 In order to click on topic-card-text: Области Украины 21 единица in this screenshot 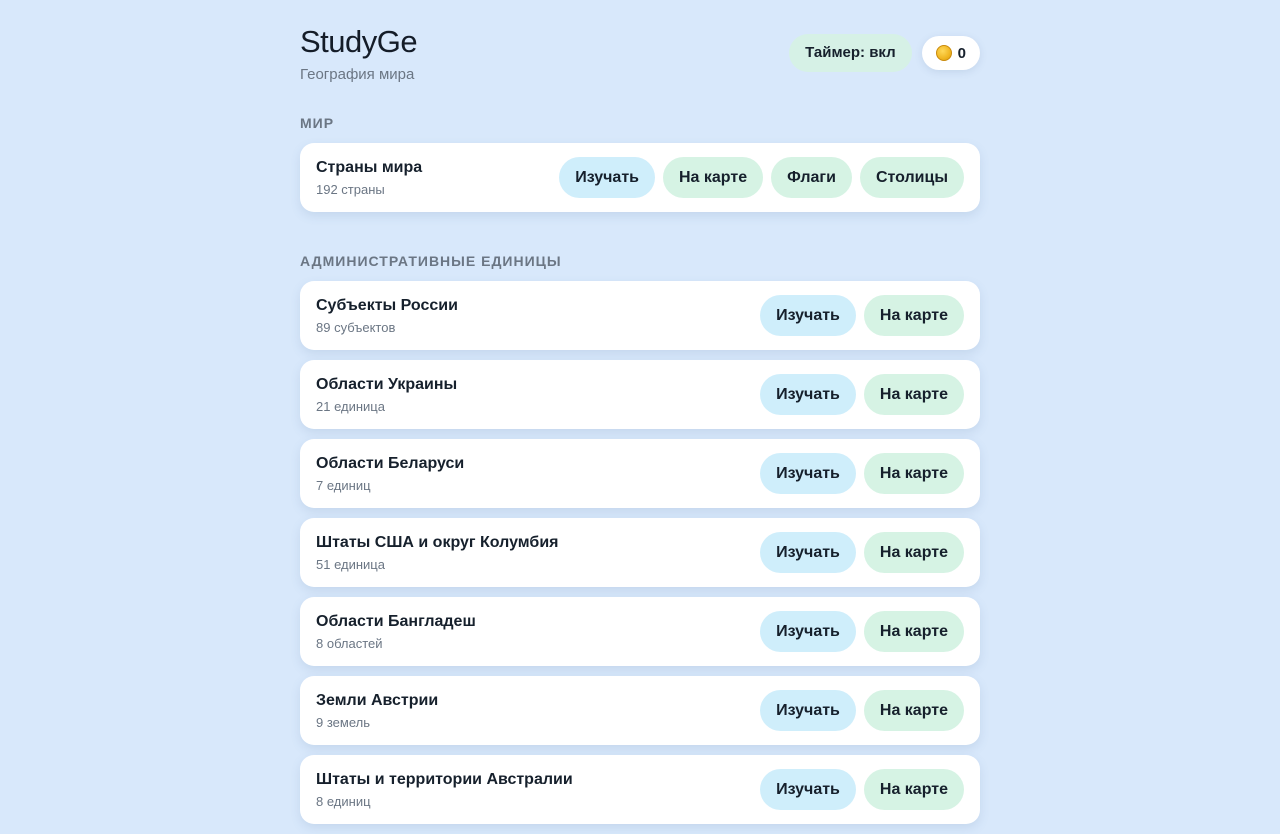, I will do `click(386, 395)`.